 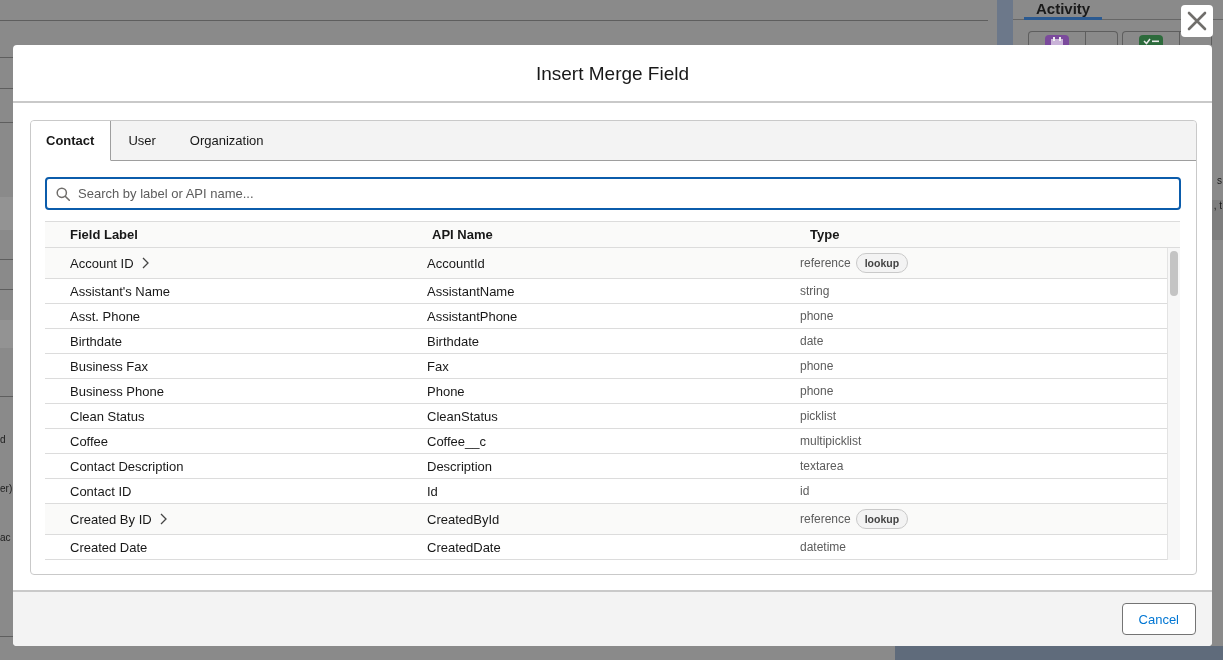 What do you see at coordinates (120, 291) in the screenshot?
I see `table-cell: Assistant's Name` at bounding box center [120, 291].